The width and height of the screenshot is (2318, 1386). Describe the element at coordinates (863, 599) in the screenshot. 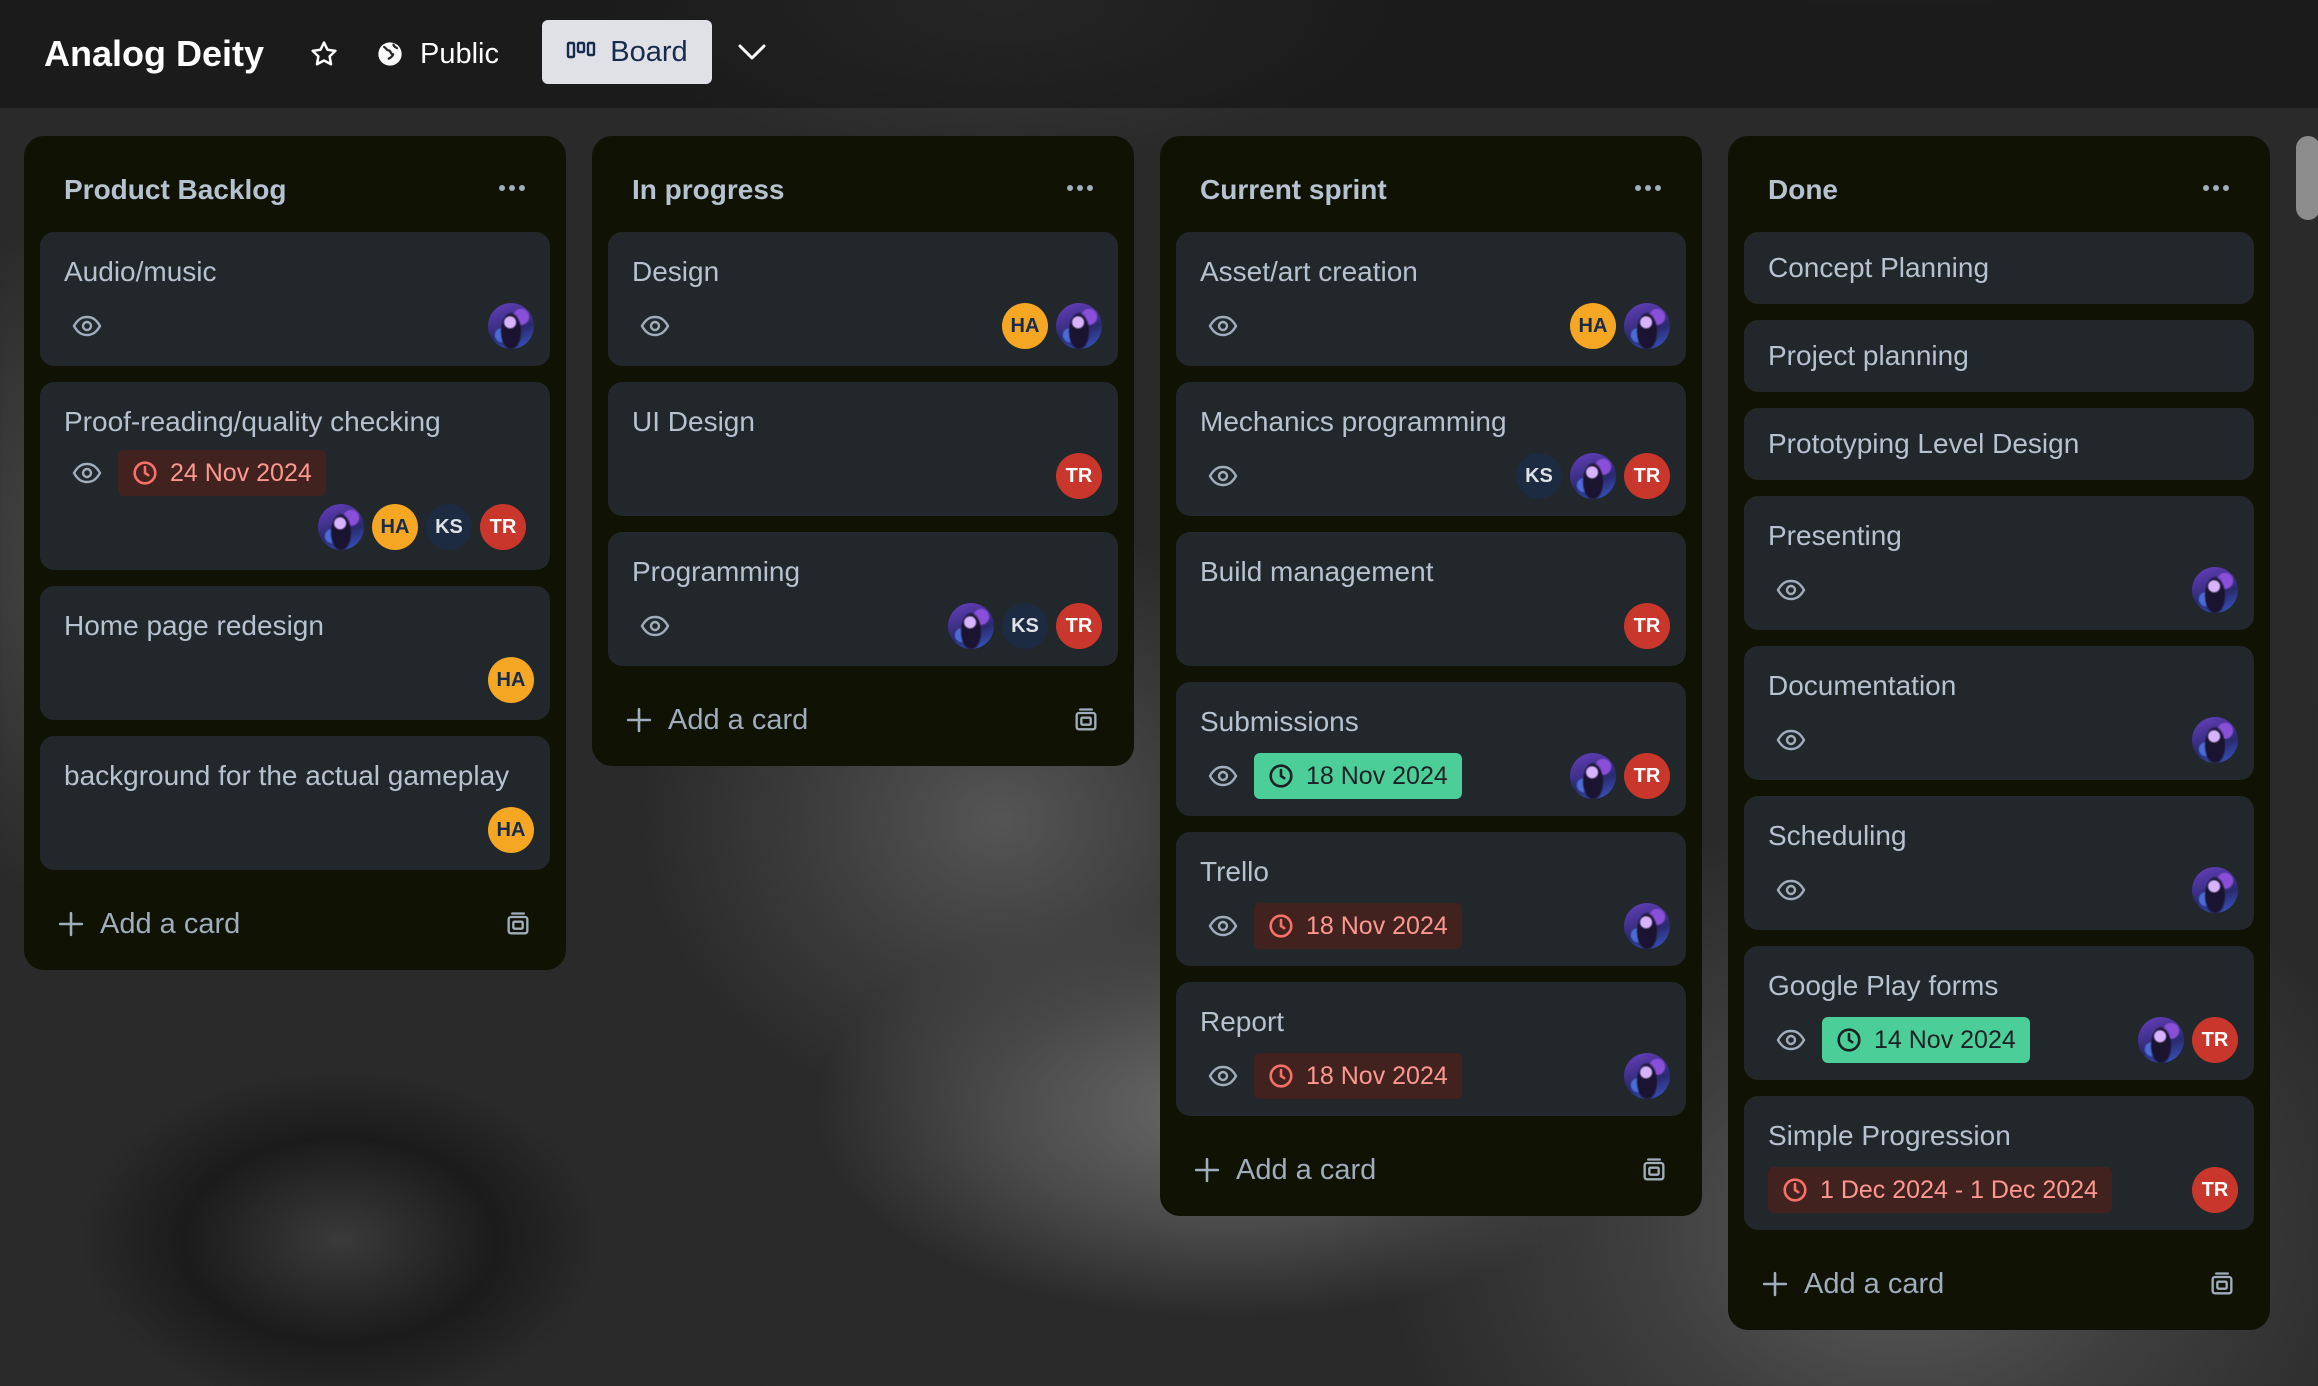

I see `card: Programming KS TR` at that location.